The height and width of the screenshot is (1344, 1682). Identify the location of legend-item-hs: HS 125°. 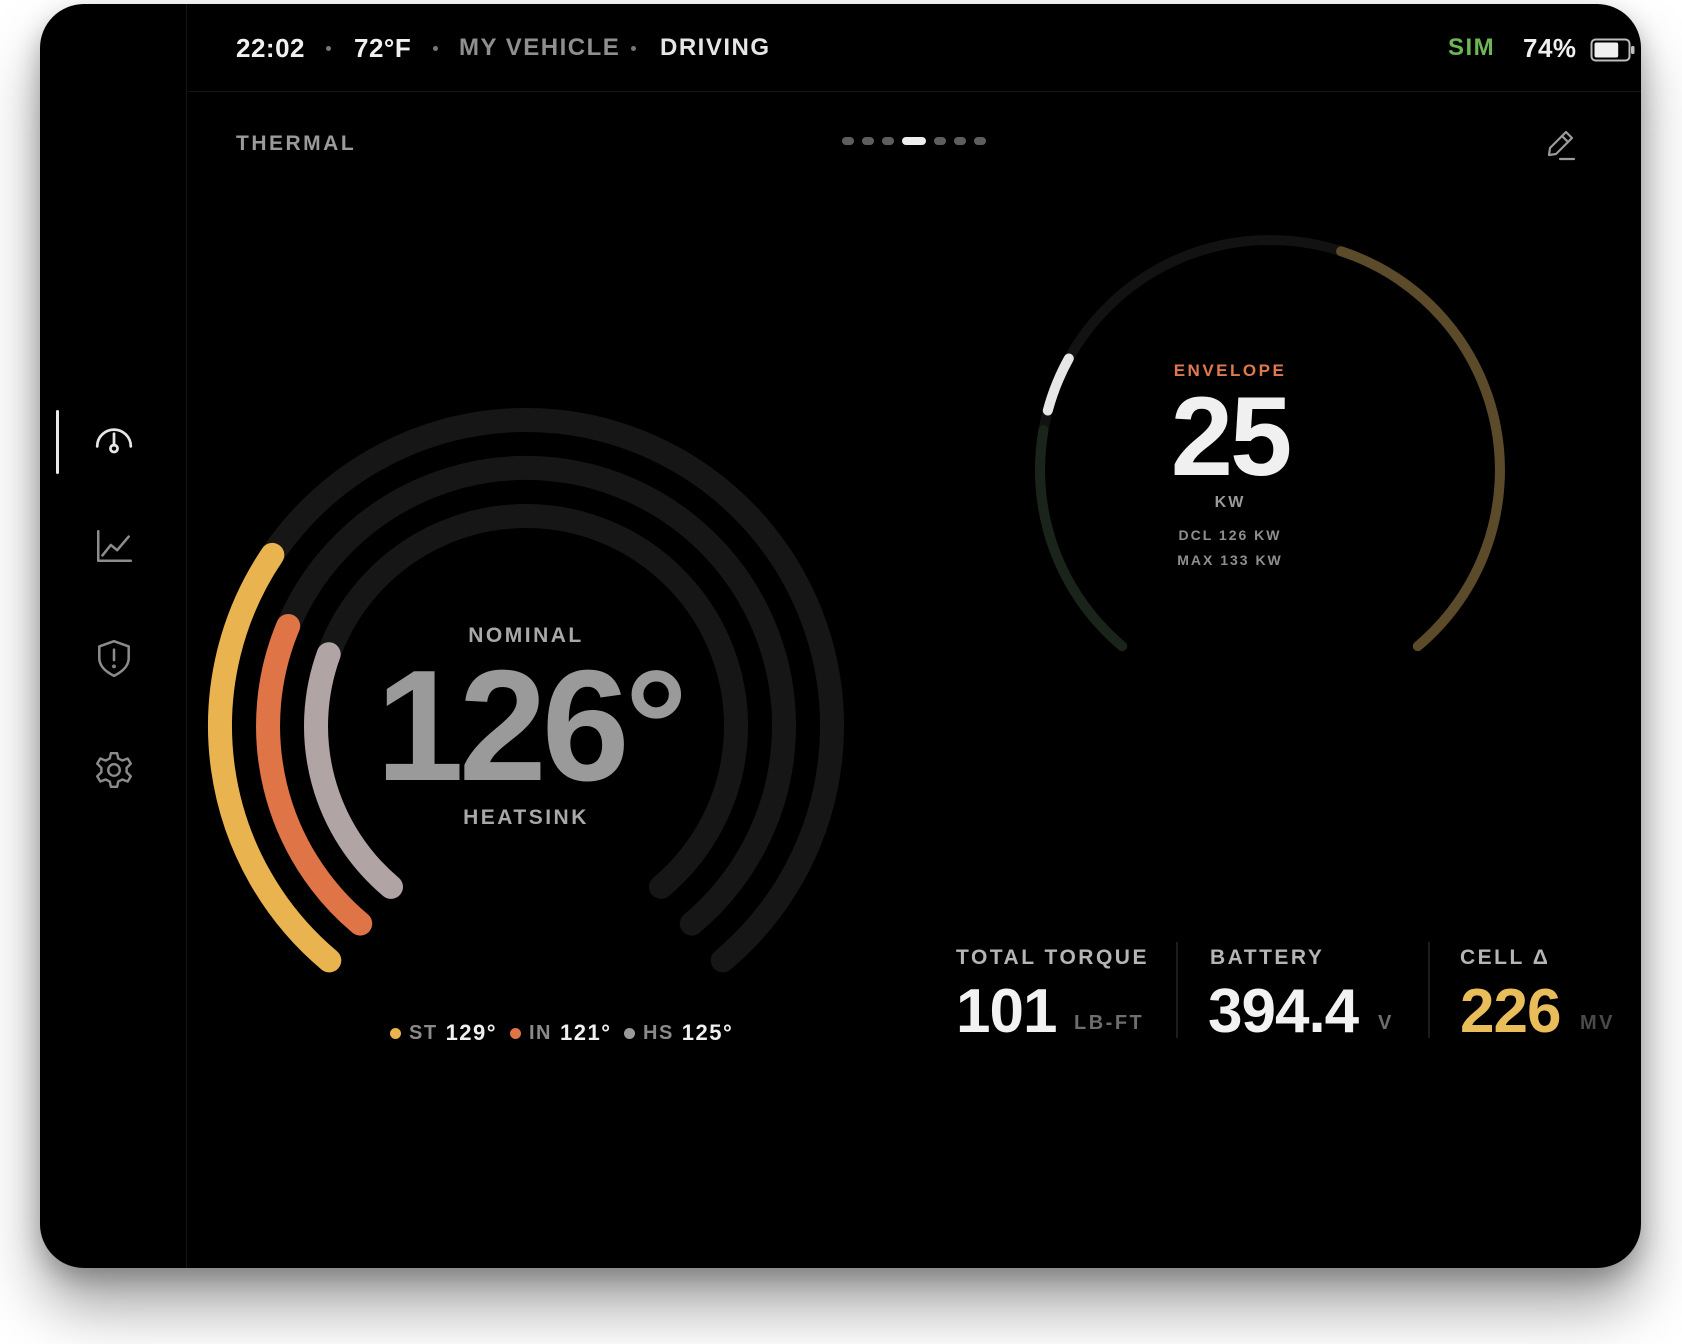
(678, 1033).